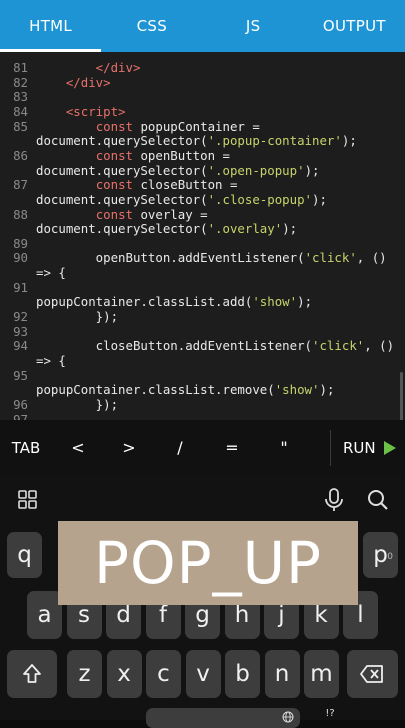  Describe the element at coordinates (163, 674) in the screenshot. I see `key-c: c` at that location.